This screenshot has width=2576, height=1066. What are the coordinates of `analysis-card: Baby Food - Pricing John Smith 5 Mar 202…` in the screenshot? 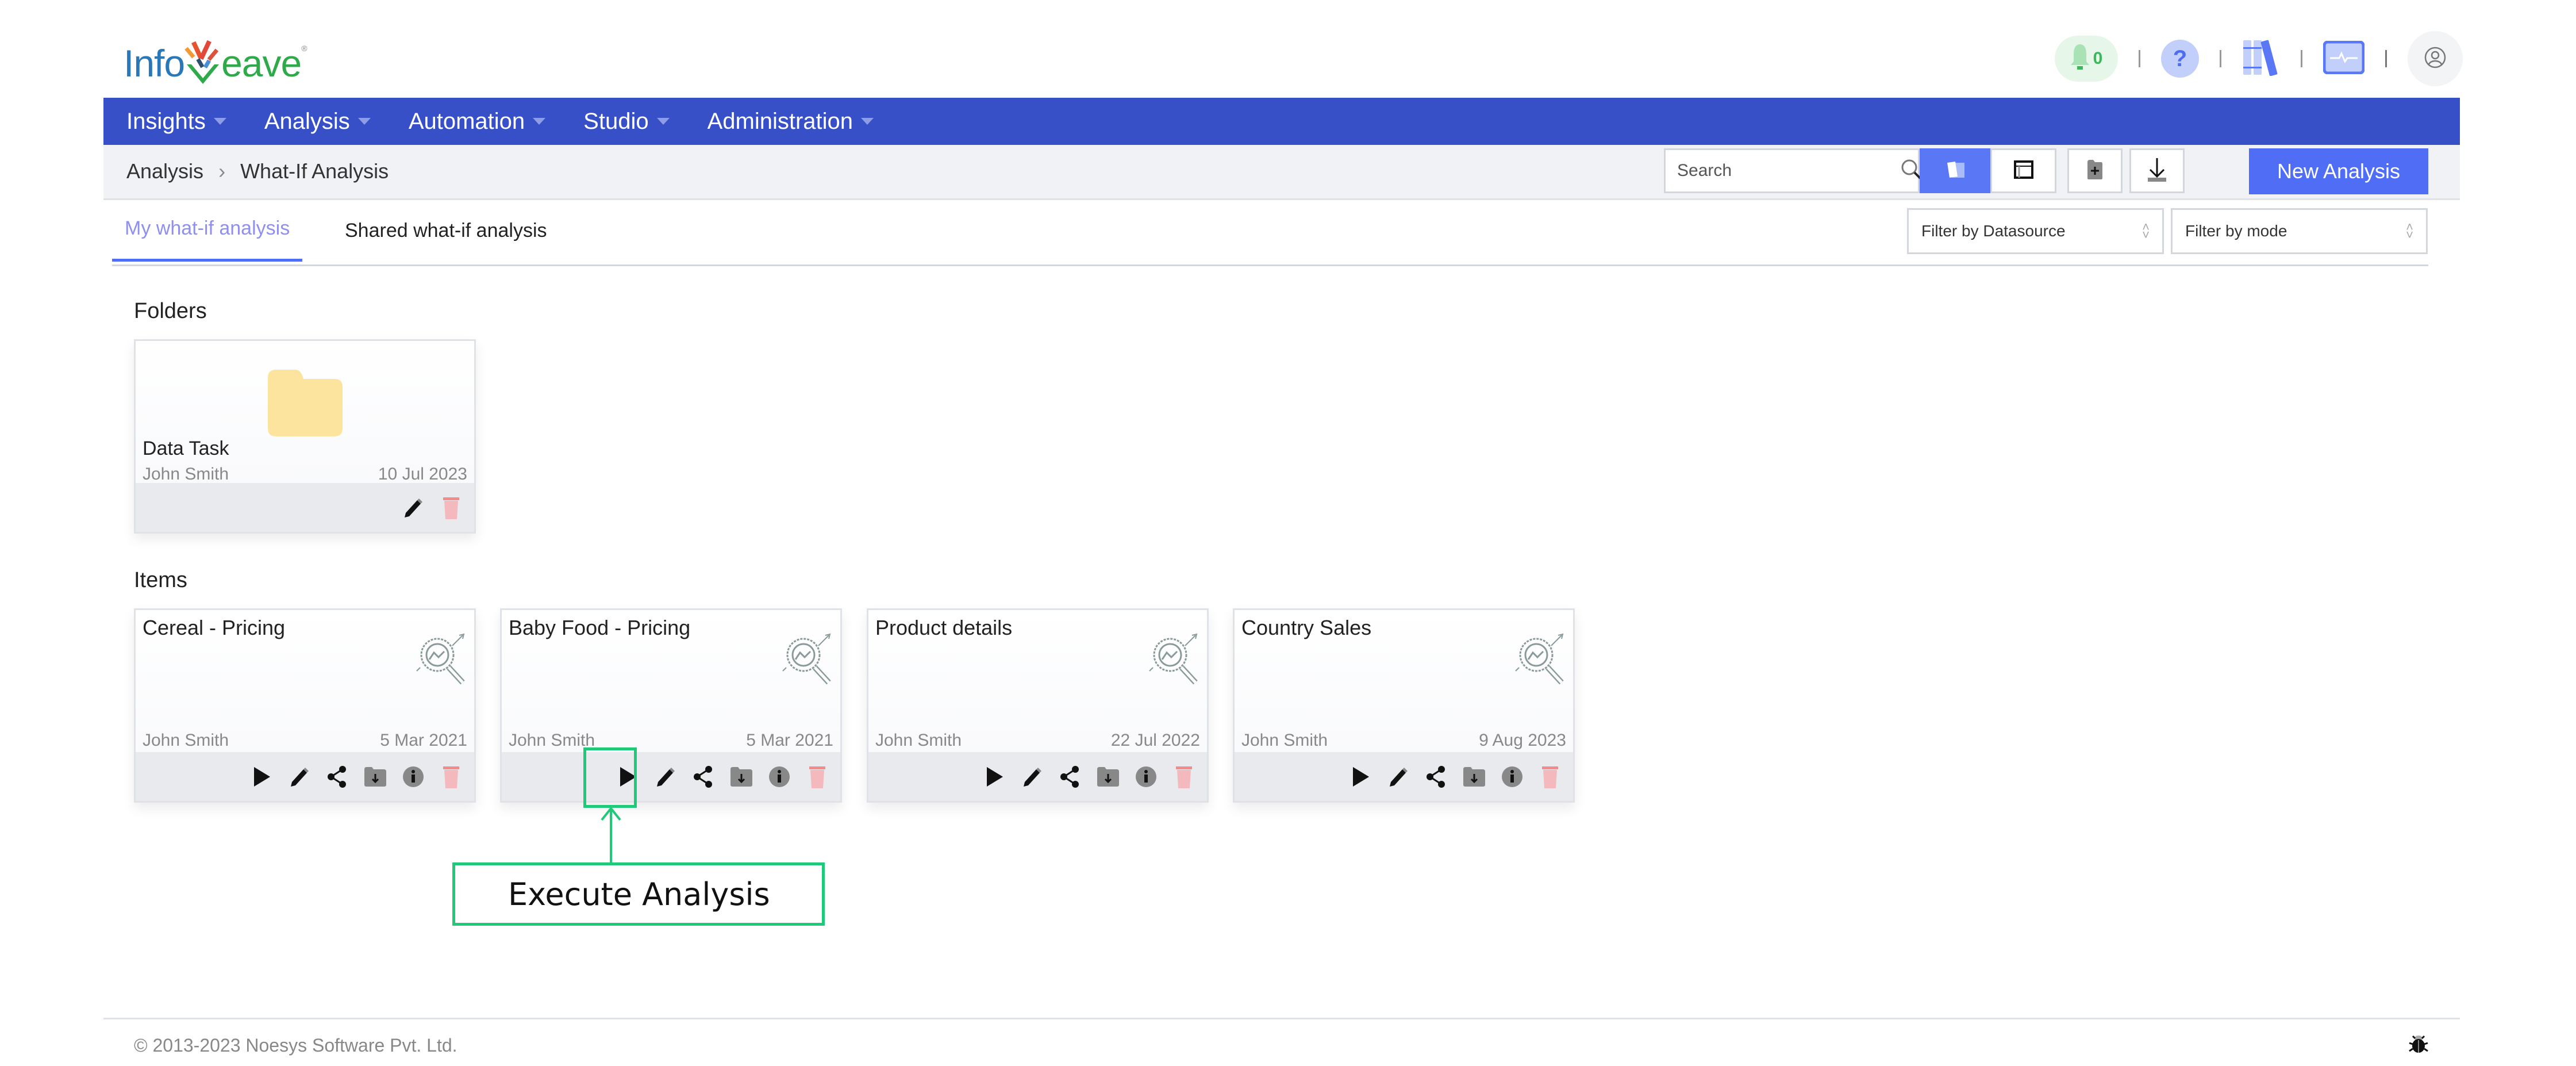 It's located at (671, 705).